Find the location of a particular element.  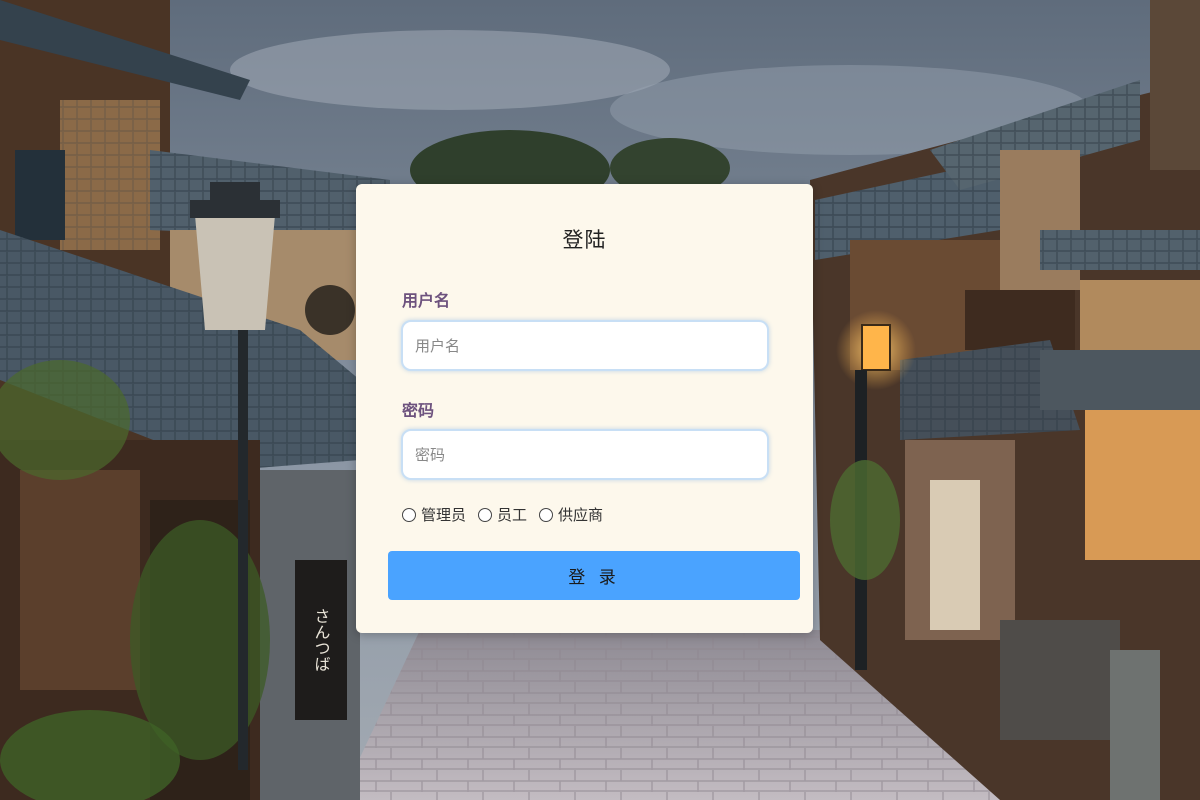

login-title: 登陆 is located at coordinates (584, 240).